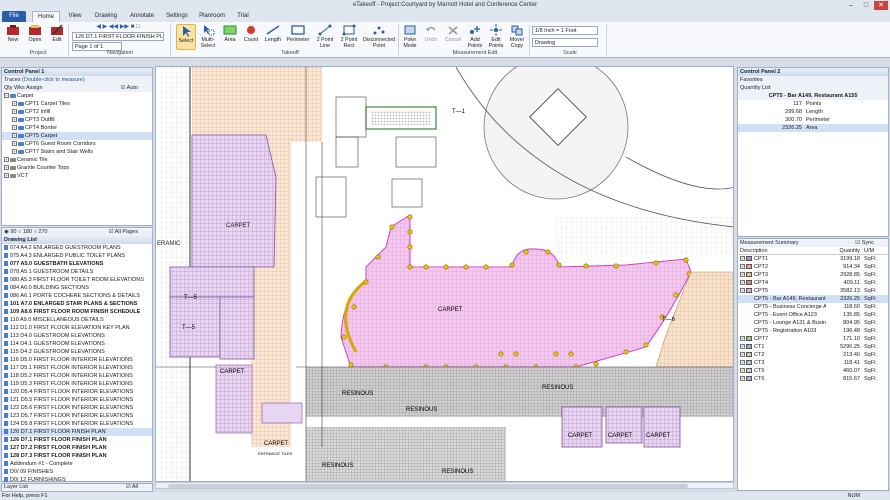  What do you see at coordinates (57, 33) in the screenshot?
I see `edit-button: Edit` at bounding box center [57, 33].